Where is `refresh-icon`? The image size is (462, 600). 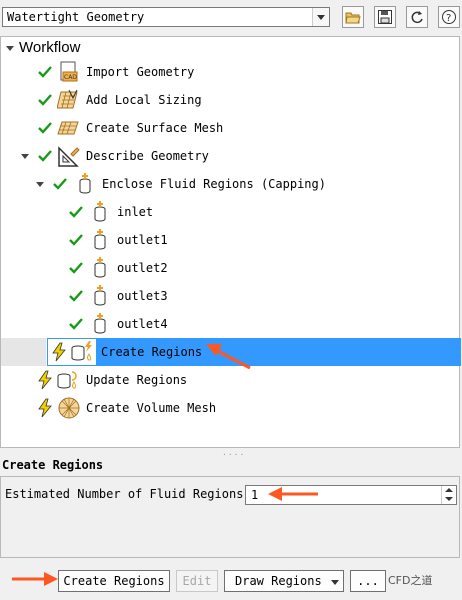 refresh-icon is located at coordinates (417, 17).